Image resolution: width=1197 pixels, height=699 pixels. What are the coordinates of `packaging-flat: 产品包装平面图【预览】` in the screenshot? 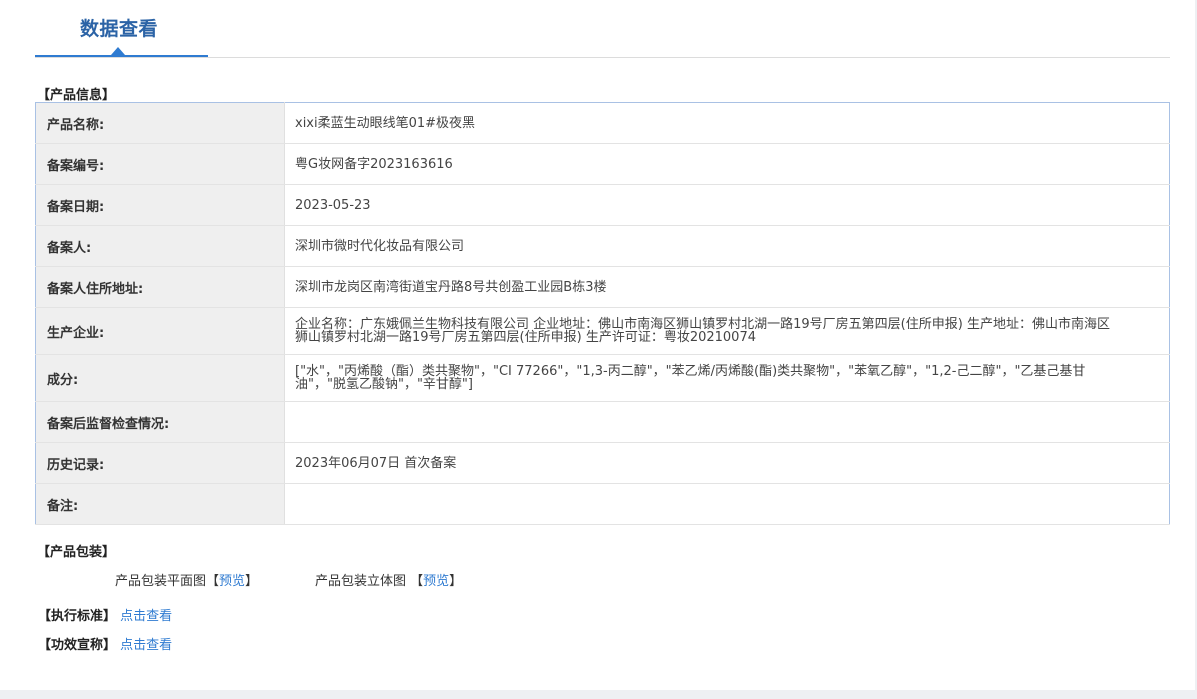 It's located at (186, 579).